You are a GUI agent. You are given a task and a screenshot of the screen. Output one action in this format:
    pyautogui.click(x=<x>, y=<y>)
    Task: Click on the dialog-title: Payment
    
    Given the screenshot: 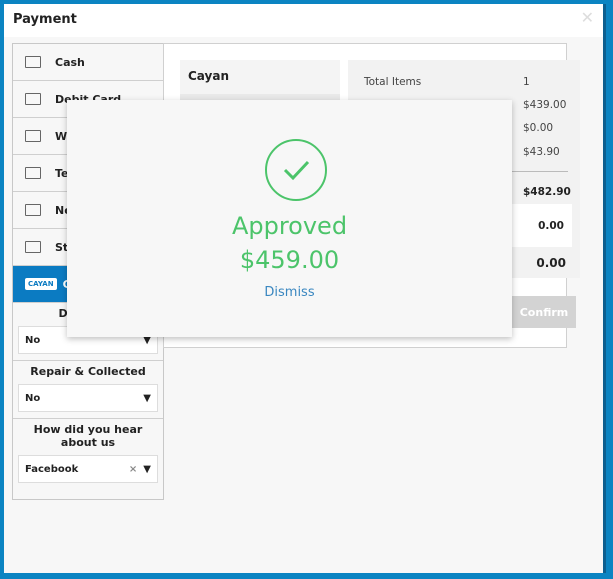 What is the action you would take?
    pyautogui.click(x=303, y=20)
    